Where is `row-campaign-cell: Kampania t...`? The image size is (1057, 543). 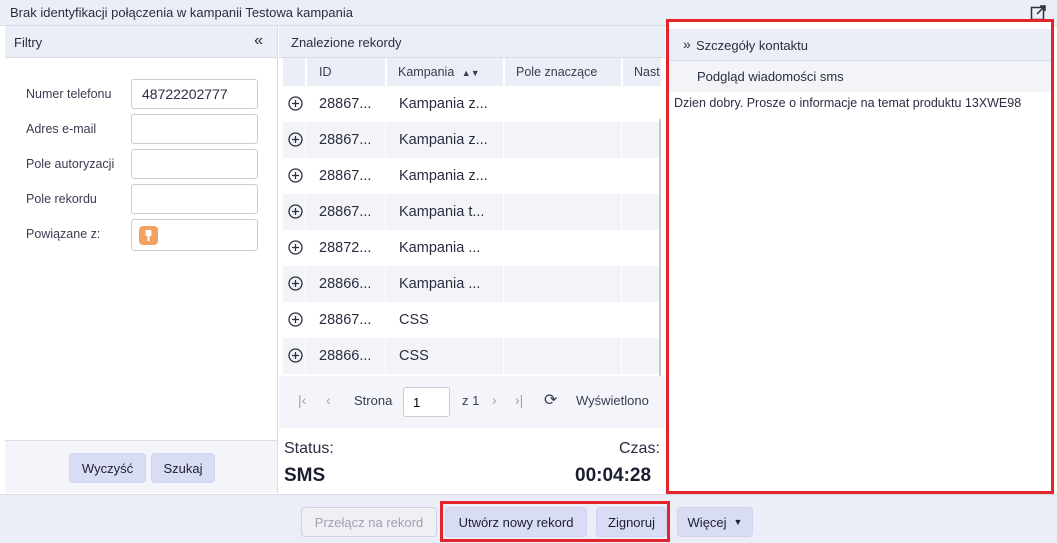
row-campaign-cell: Kampania t... is located at coordinates (442, 212).